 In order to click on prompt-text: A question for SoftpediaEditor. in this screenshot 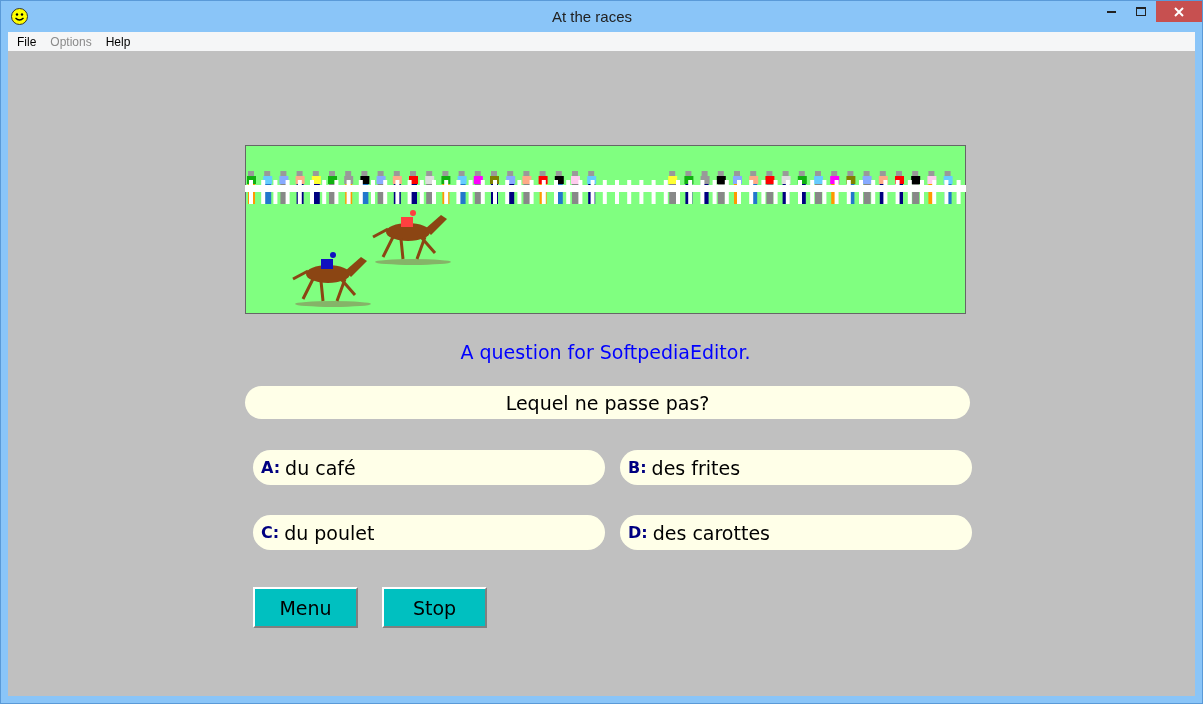, I will do `click(605, 352)`.